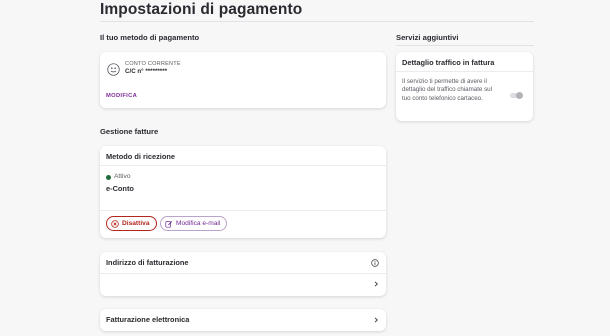 The image size is (610, 336). Describe the element at coordinates (243, 320) in the screenshot. I see `e-invoicing-card: Fatturazione elettronica` at that location.